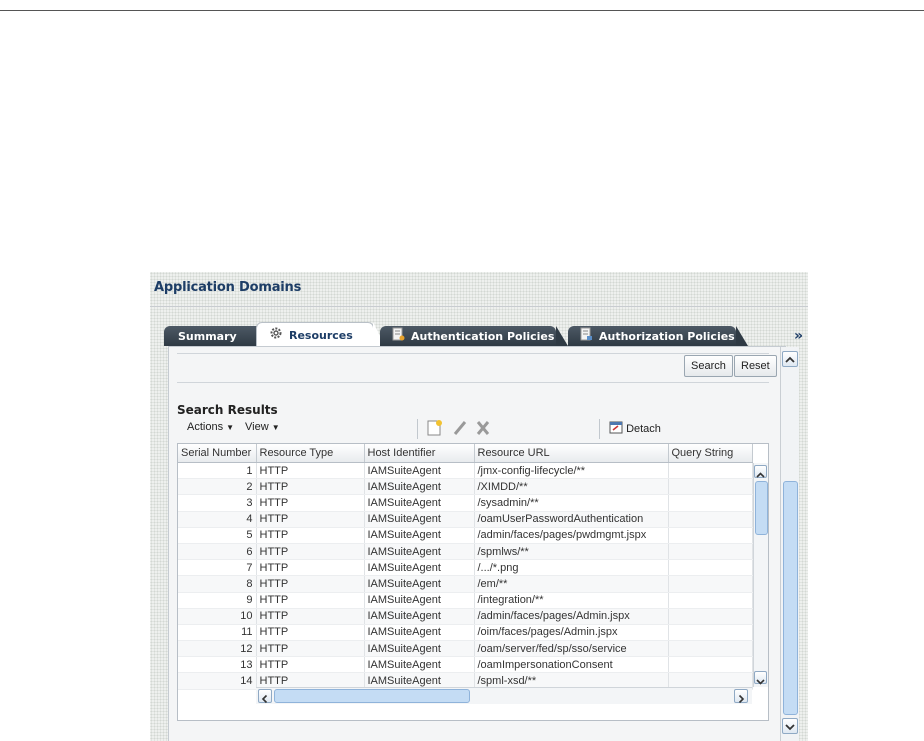 This screenshot has width=924, height=741. I want to click on cell-resource-url: /oamUserPasswordAuthentication, so click(571, 519).